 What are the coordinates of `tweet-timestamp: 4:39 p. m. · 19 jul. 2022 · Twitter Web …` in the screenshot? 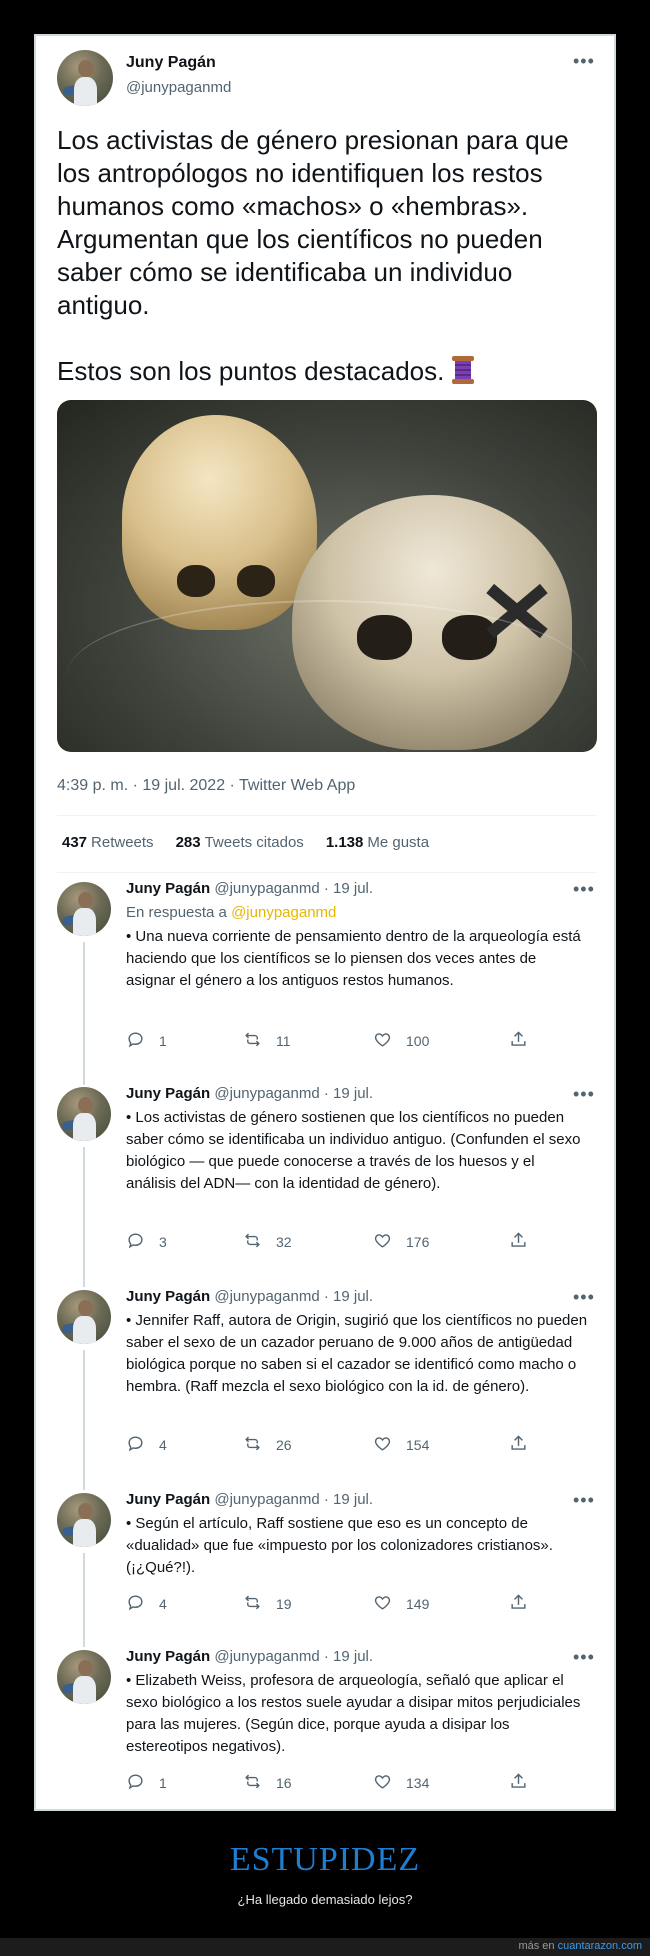 It's located at (206, 786).